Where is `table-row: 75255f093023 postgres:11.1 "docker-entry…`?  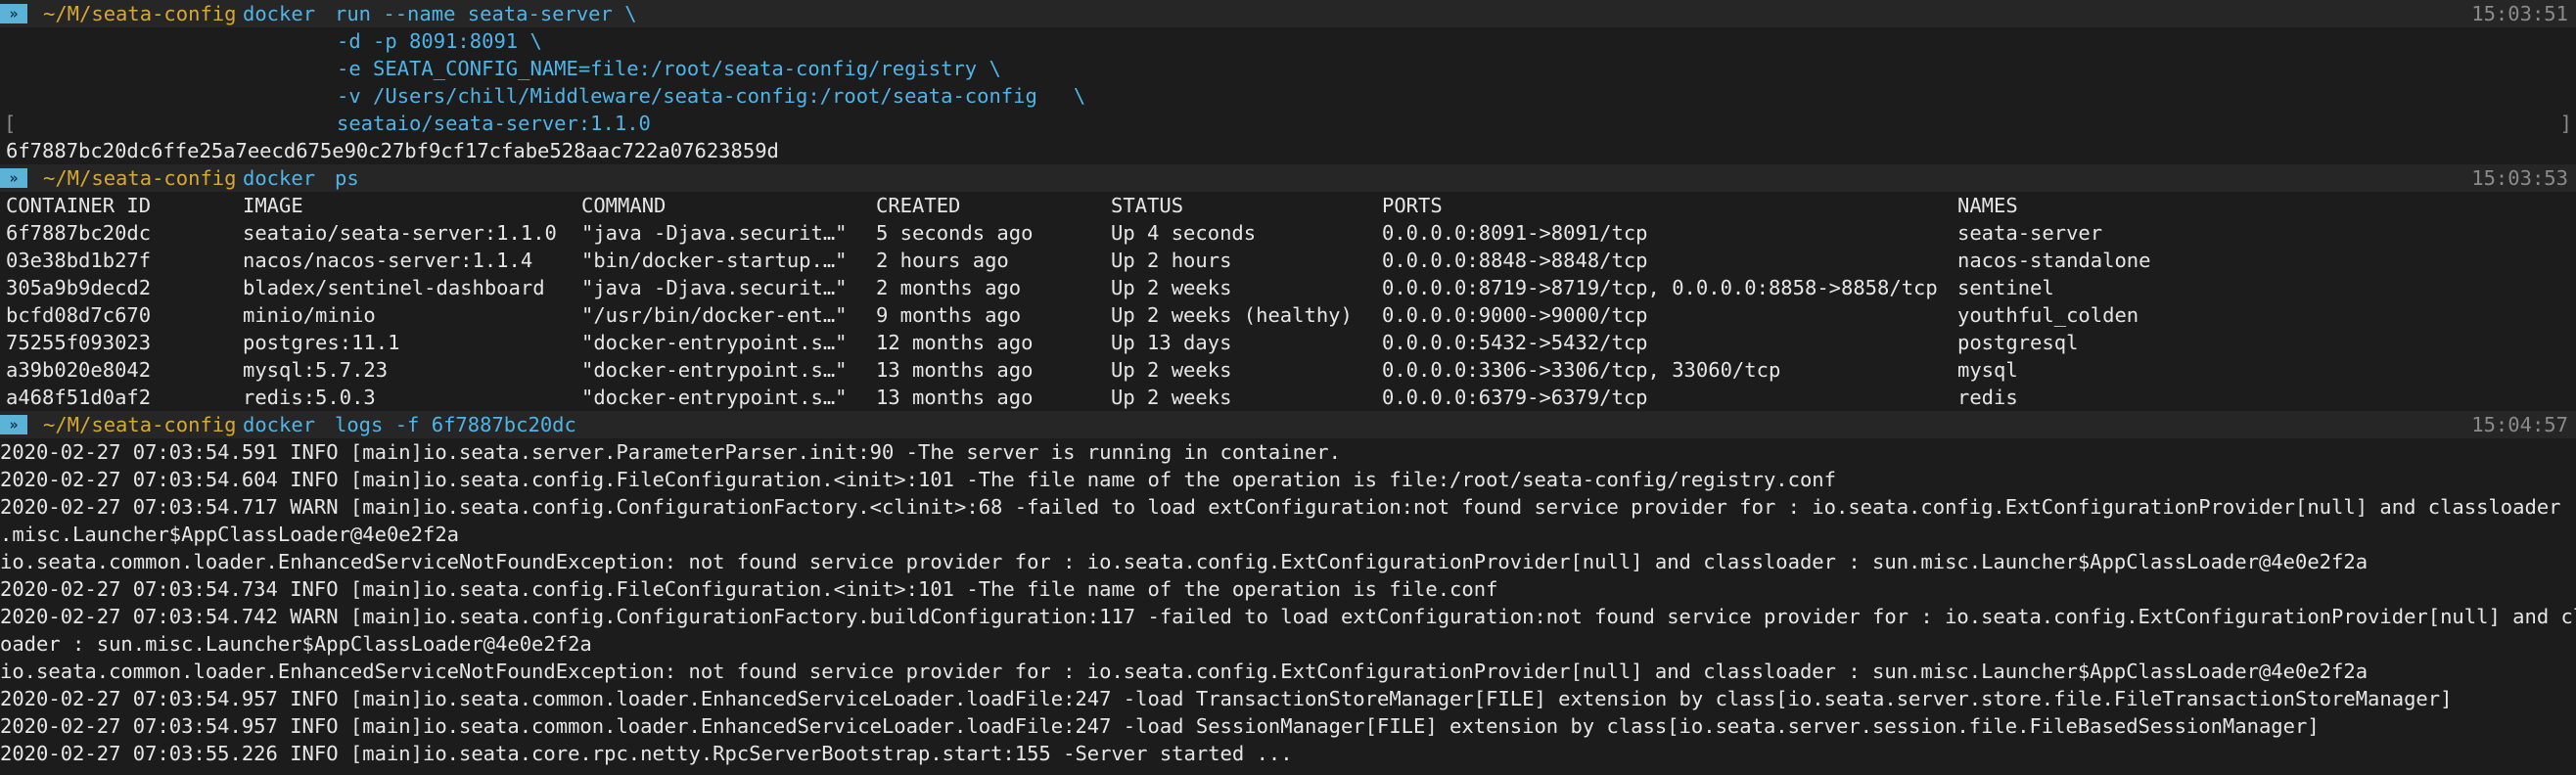 table-row: 75255f093023 postgres:11.1 "docker-entry… is located at coordinates (1288, 342).